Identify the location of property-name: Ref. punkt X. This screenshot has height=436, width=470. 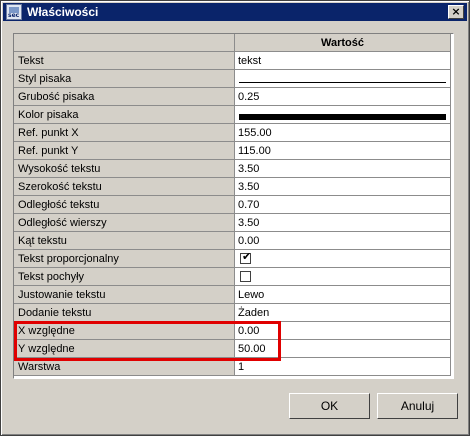
(124, 132).